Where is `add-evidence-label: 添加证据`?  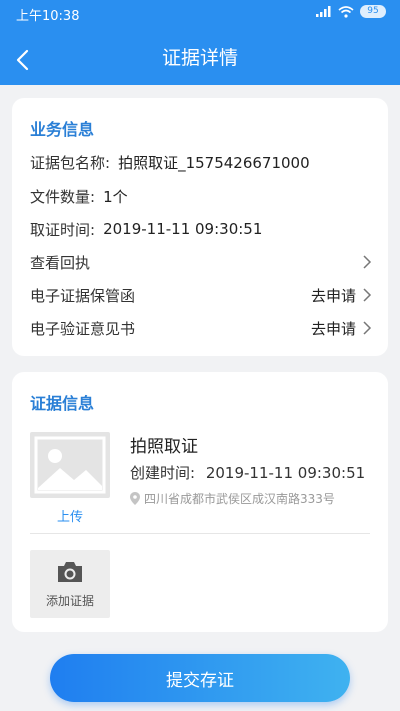 add-evidence-label: 添加证据 is located at coordinates (69, 601).